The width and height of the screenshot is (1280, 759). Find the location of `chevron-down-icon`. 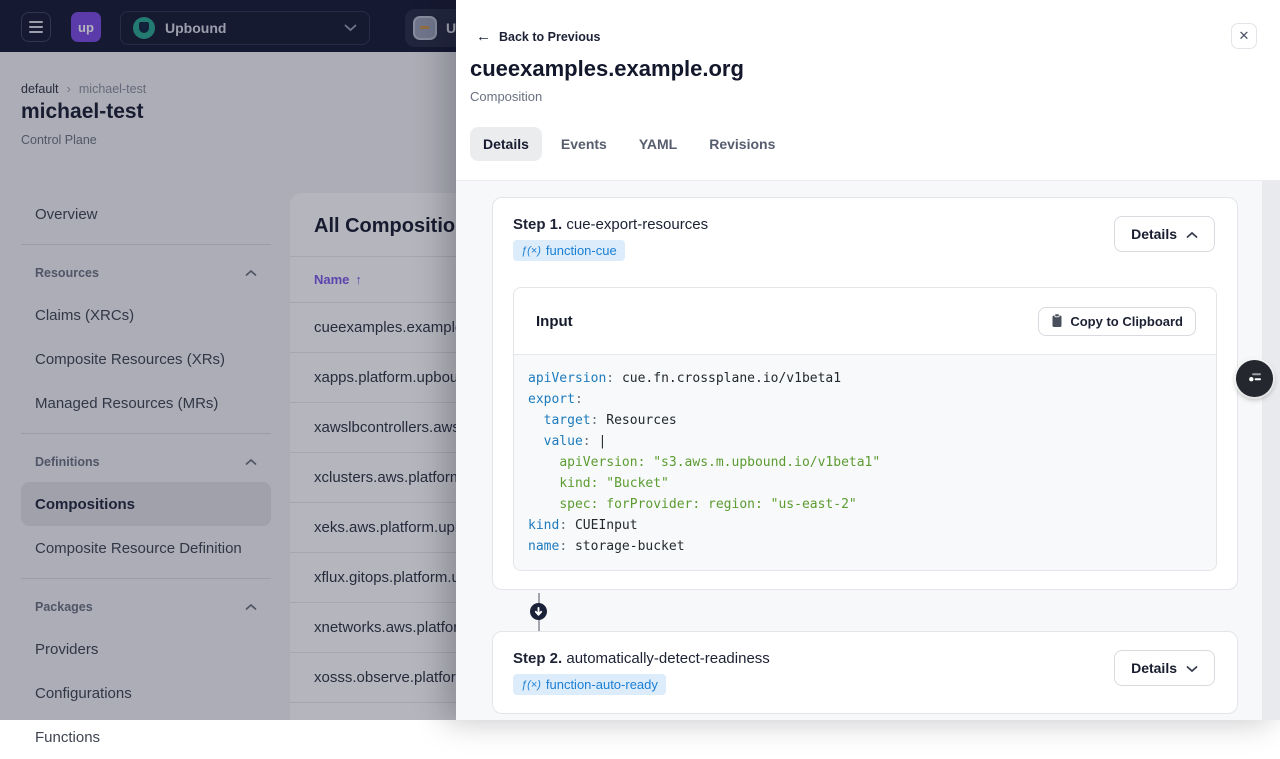

chevron-down-icon is located at coordinates (1192, 668).